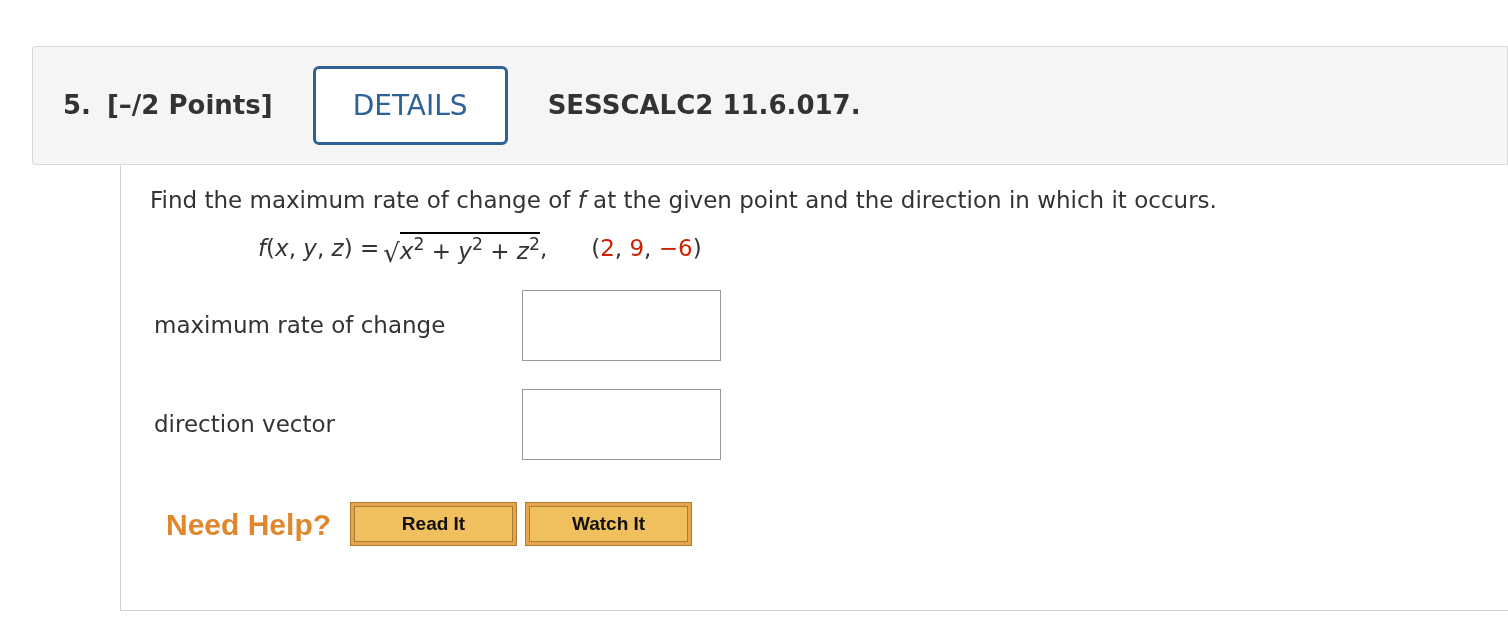 The height and width of the screenshot is (644, 1508). I want to click on punctuation: (, so click(596, 248).